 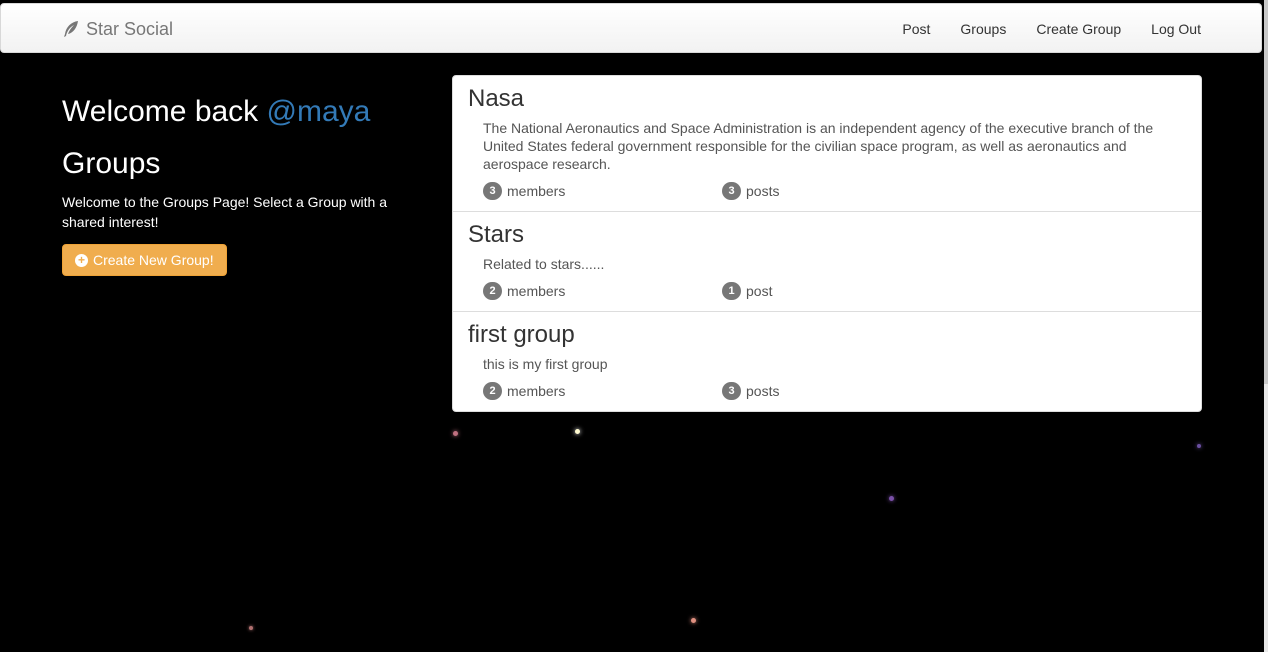 I want to click on create-new-group-button: + Create New Group!, so click(x=144, y=260).